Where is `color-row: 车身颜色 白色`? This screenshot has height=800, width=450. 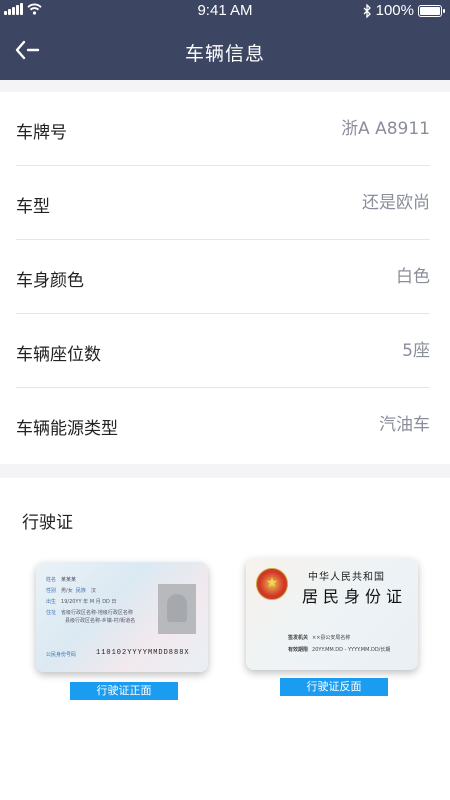 color-row: 车身颜色 白色 is located at coordinates (223, 277).